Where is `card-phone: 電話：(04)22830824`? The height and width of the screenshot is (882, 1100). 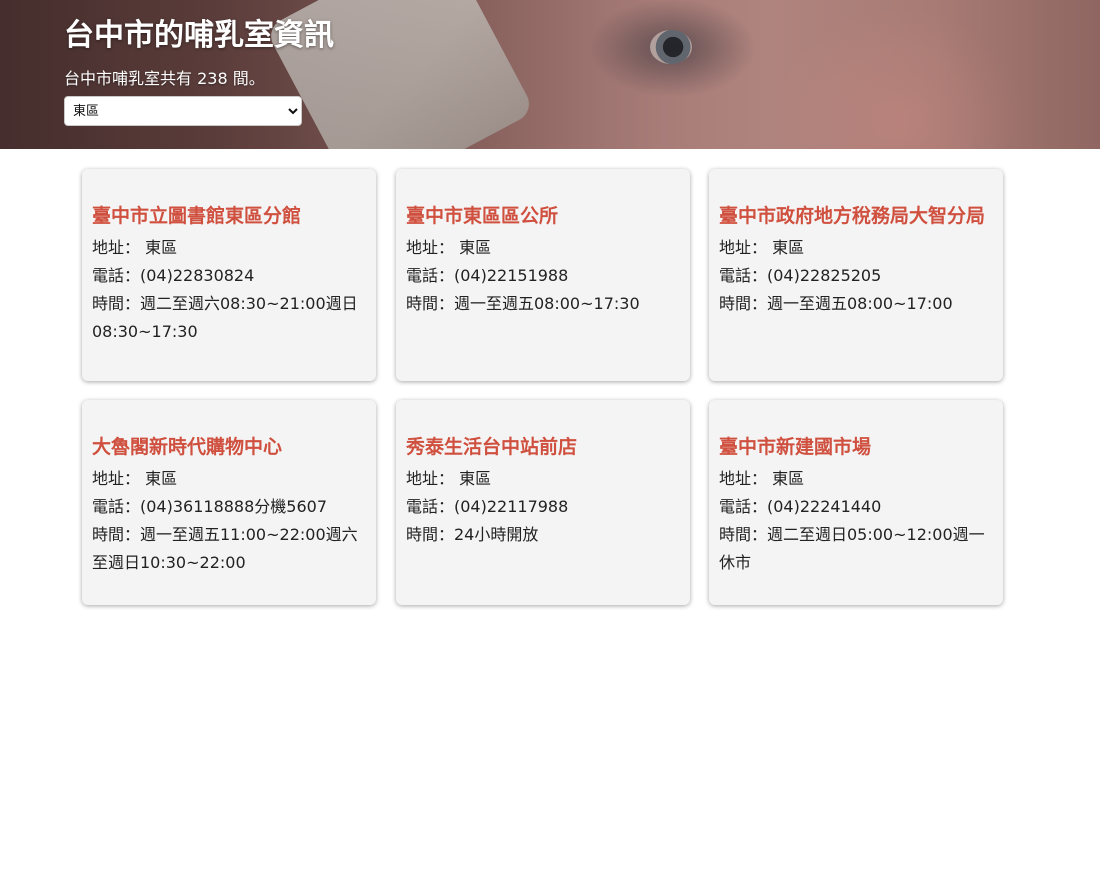
card-phone: 電話：(04)22830824 is located at coordinates (173, 275).